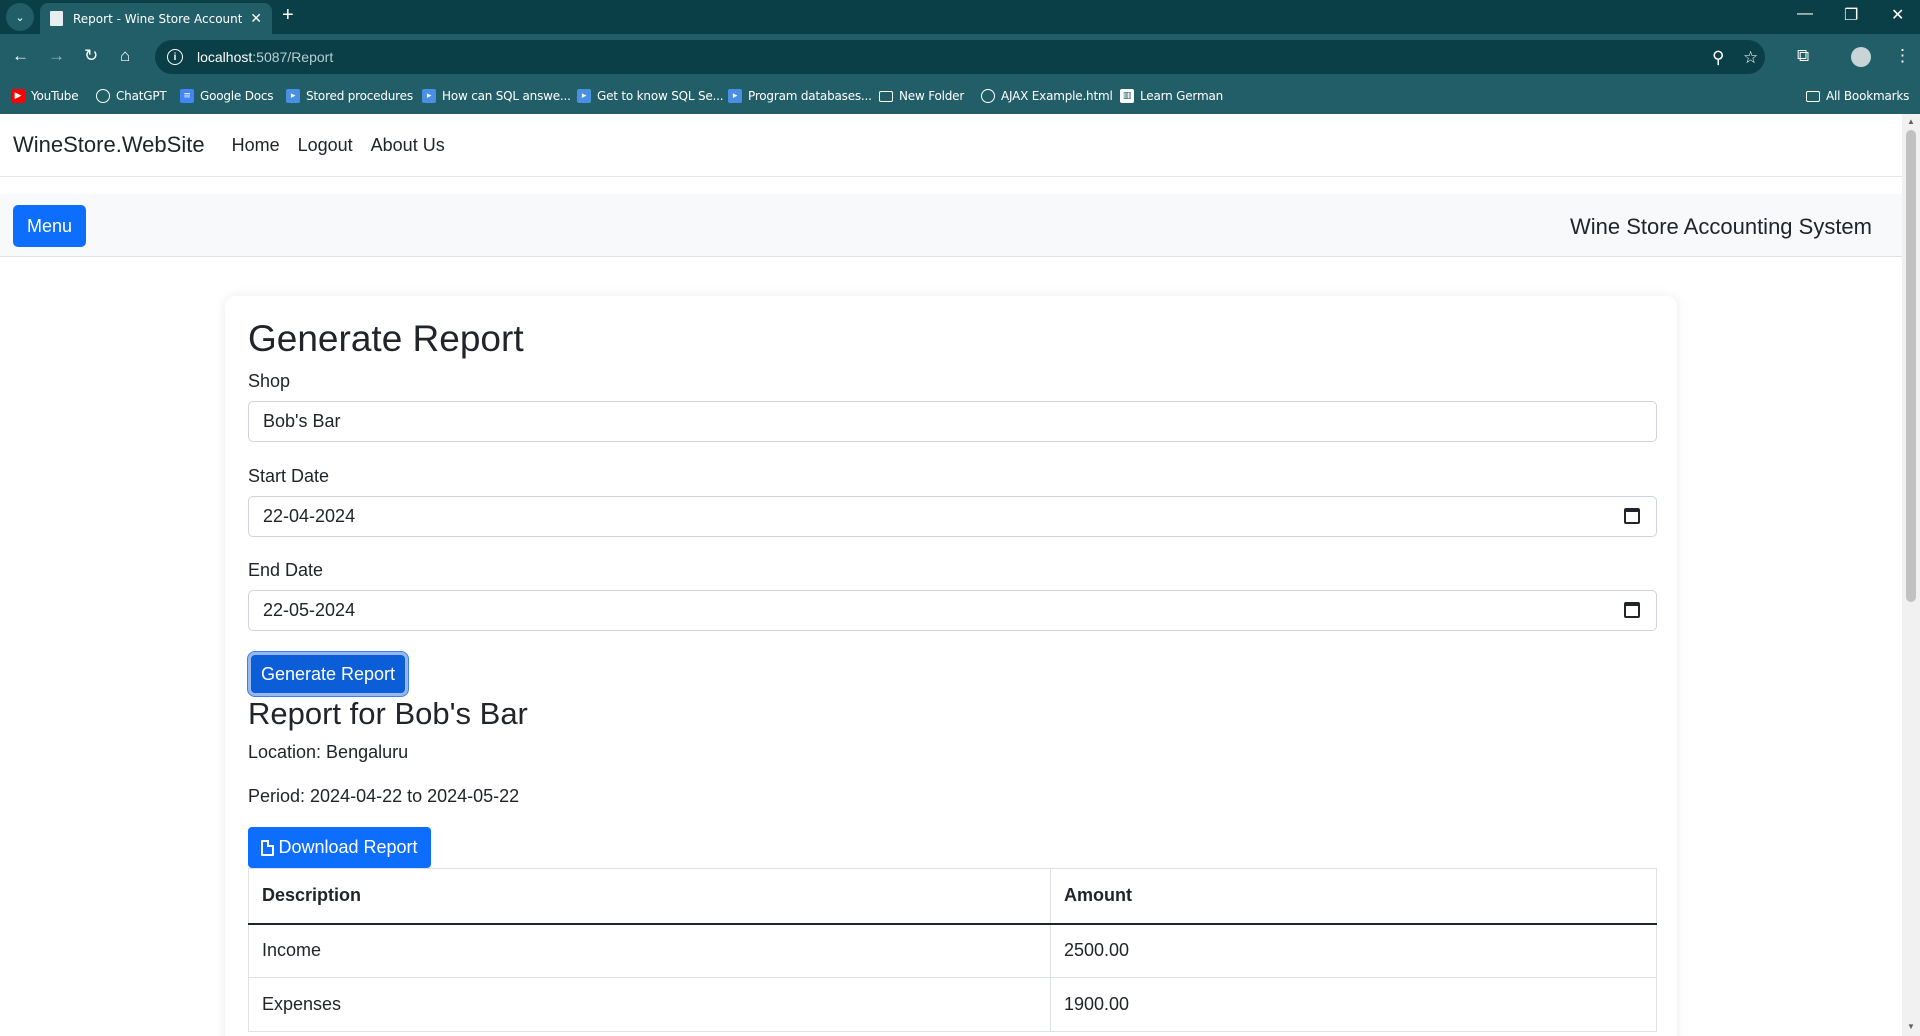 The height and width of the screenshot is (1036, 1920). Describe the element at coordinates (1911, 121) in the screenshot. I see `scroll-up-icon: ▲` at that location.